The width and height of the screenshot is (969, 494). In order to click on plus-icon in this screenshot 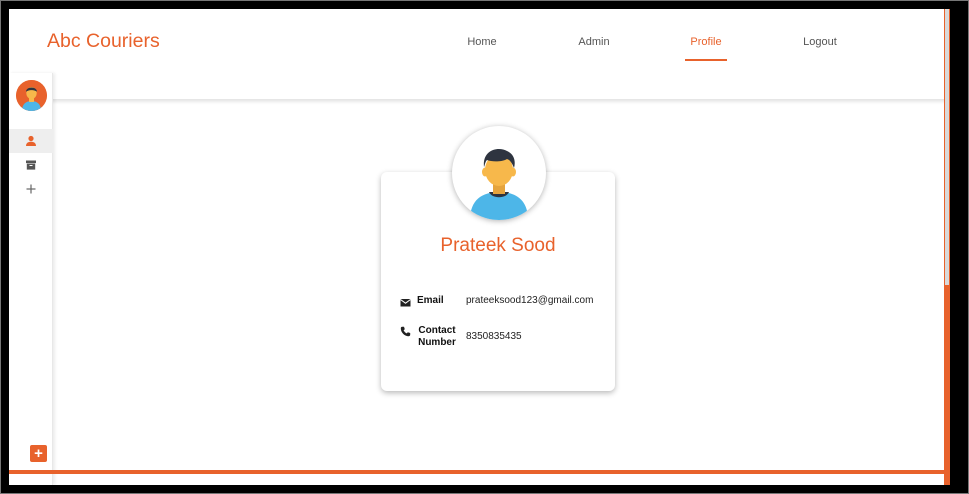, I will do `click(31, 189)`.